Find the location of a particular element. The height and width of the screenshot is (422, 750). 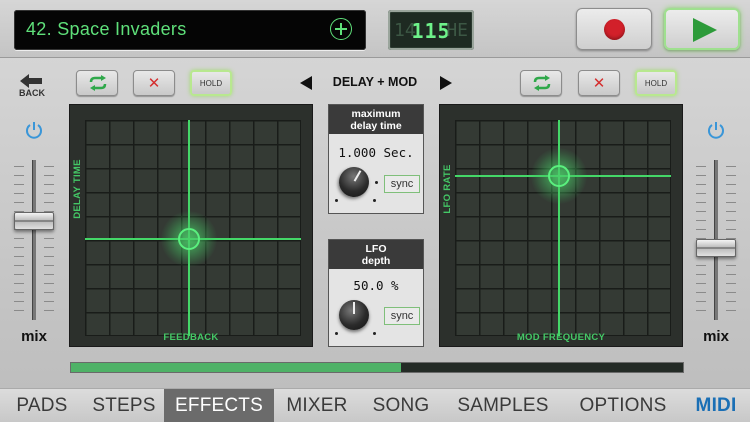

song-selector: 42. Space Invaders is located at coordinates (190, 30).